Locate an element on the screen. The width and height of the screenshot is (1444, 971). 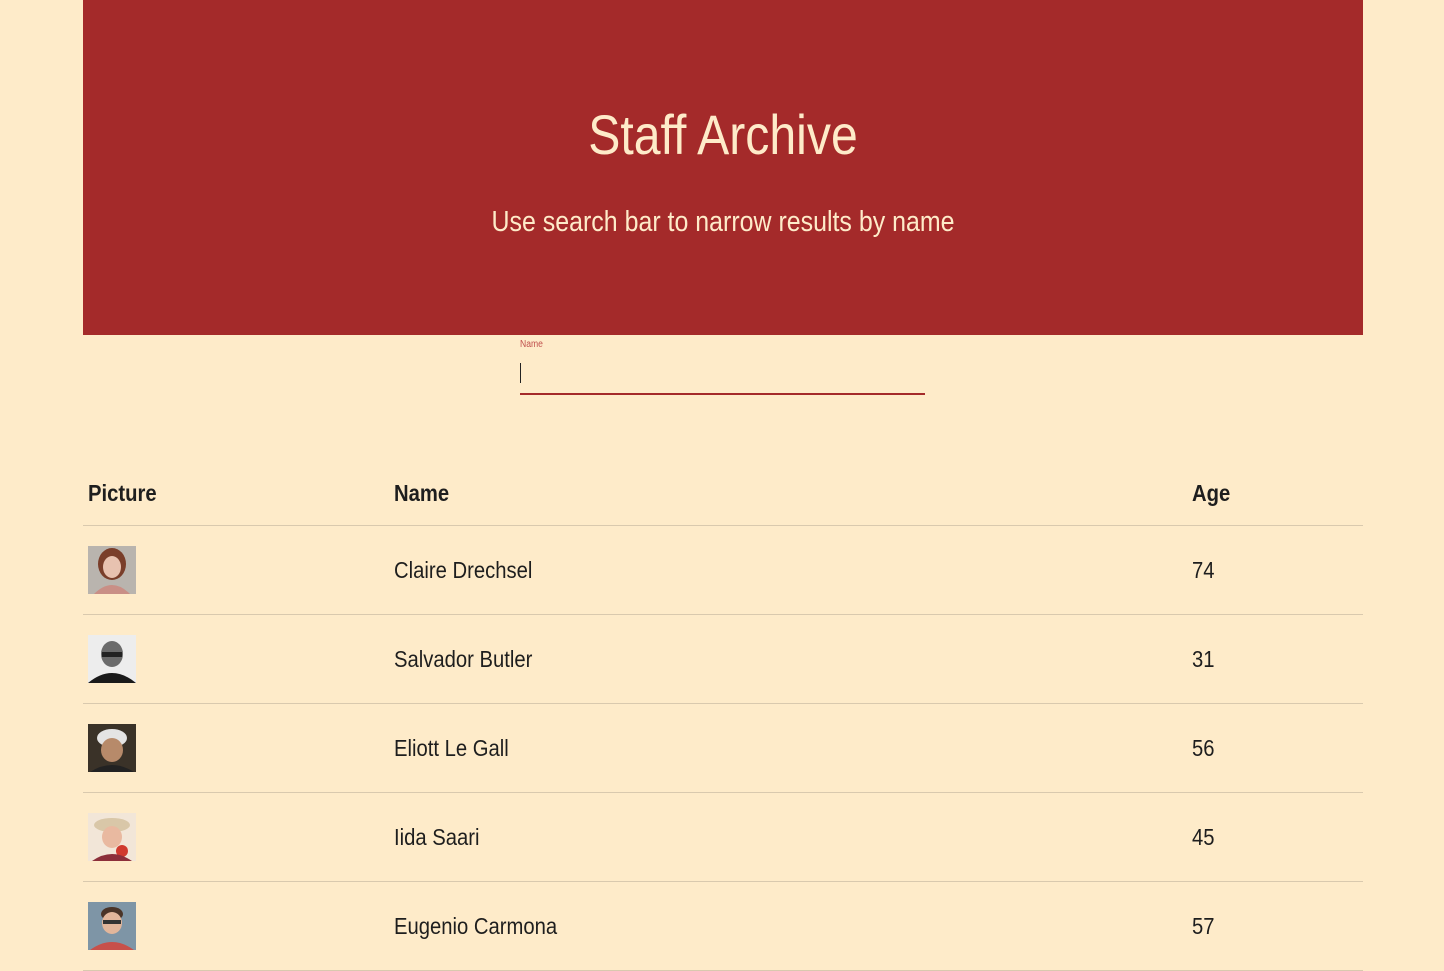
text-caret is located at coordinates (520, 373).